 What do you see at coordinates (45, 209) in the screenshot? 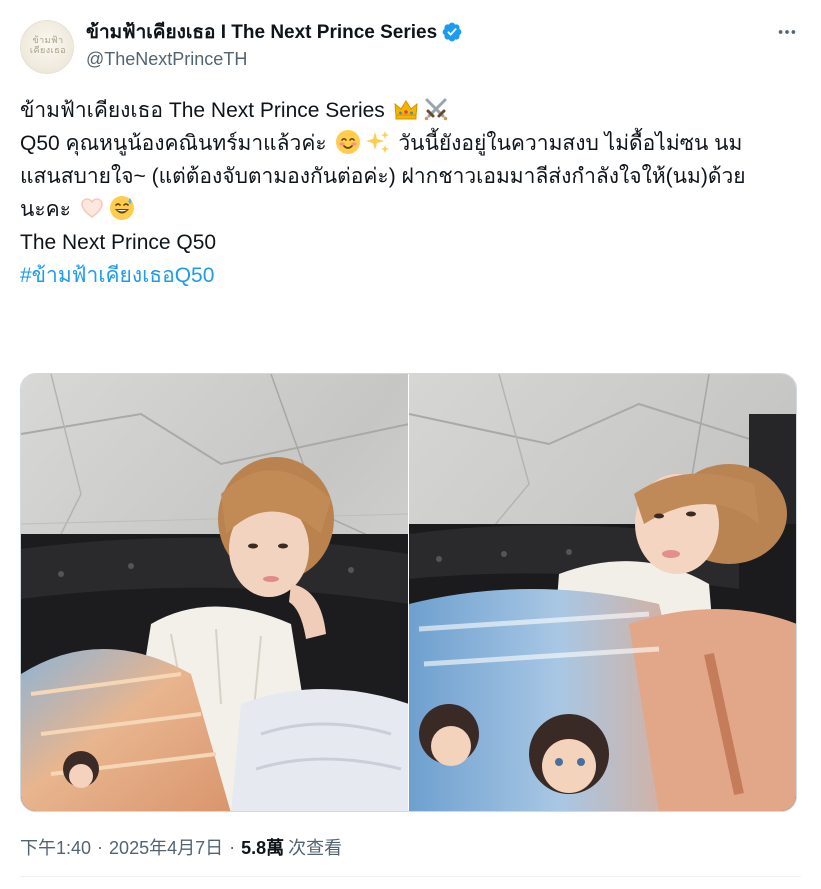
I see `tweet-closing-text: นะคะ` at bounding box center [45, 209].